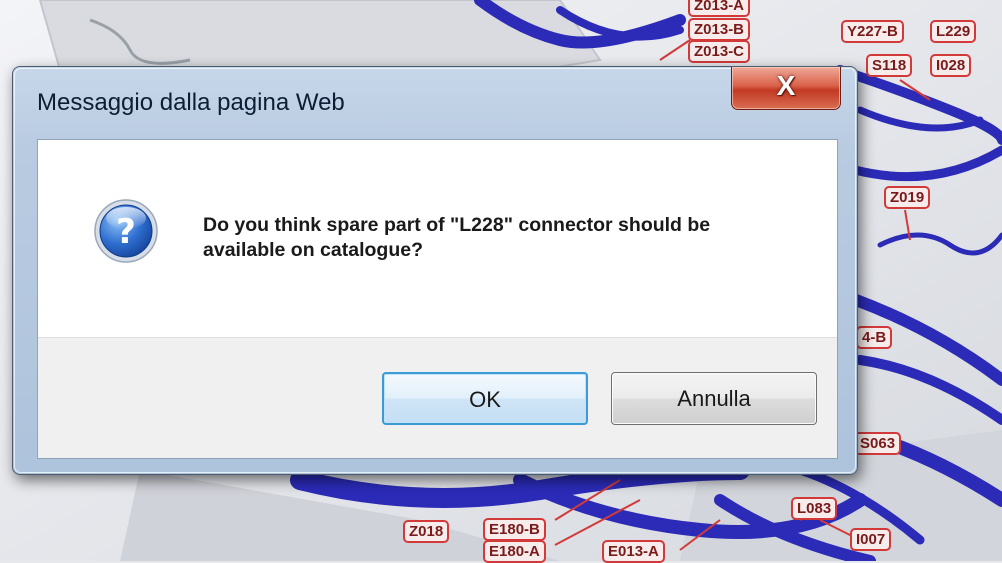  I want to click on cancel-button: Annulla, so click(714, 398).